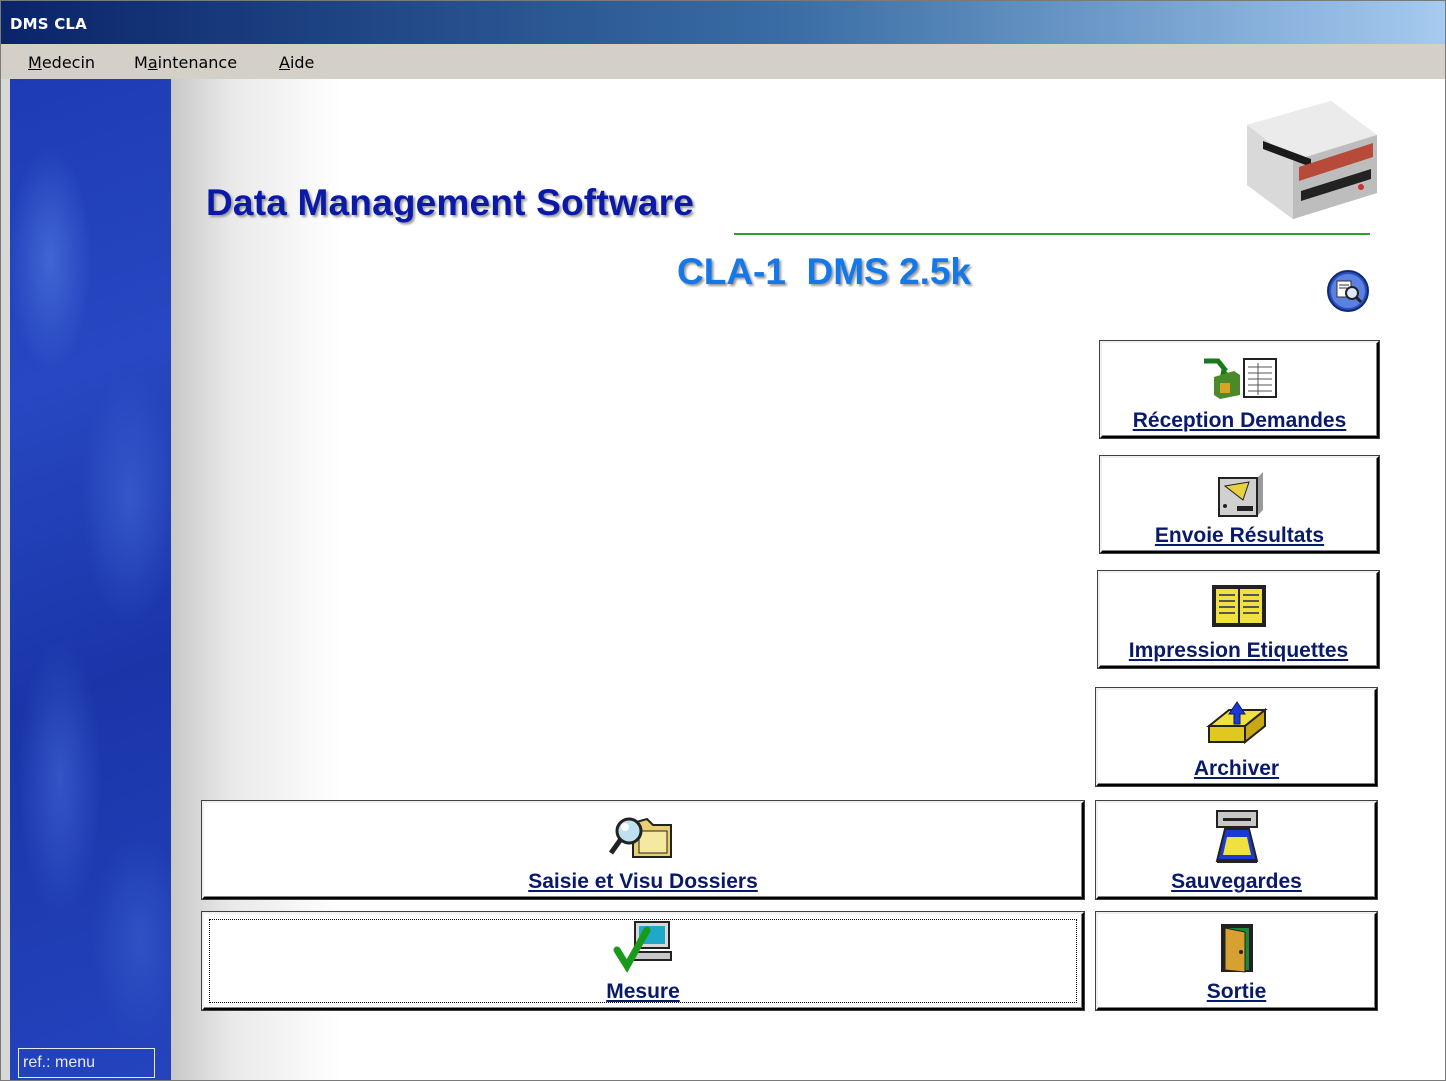 The image size is (1446, 1081). I want to click on version-subtitle: CLA-1 DMS 2.5k, so click(824, 271).